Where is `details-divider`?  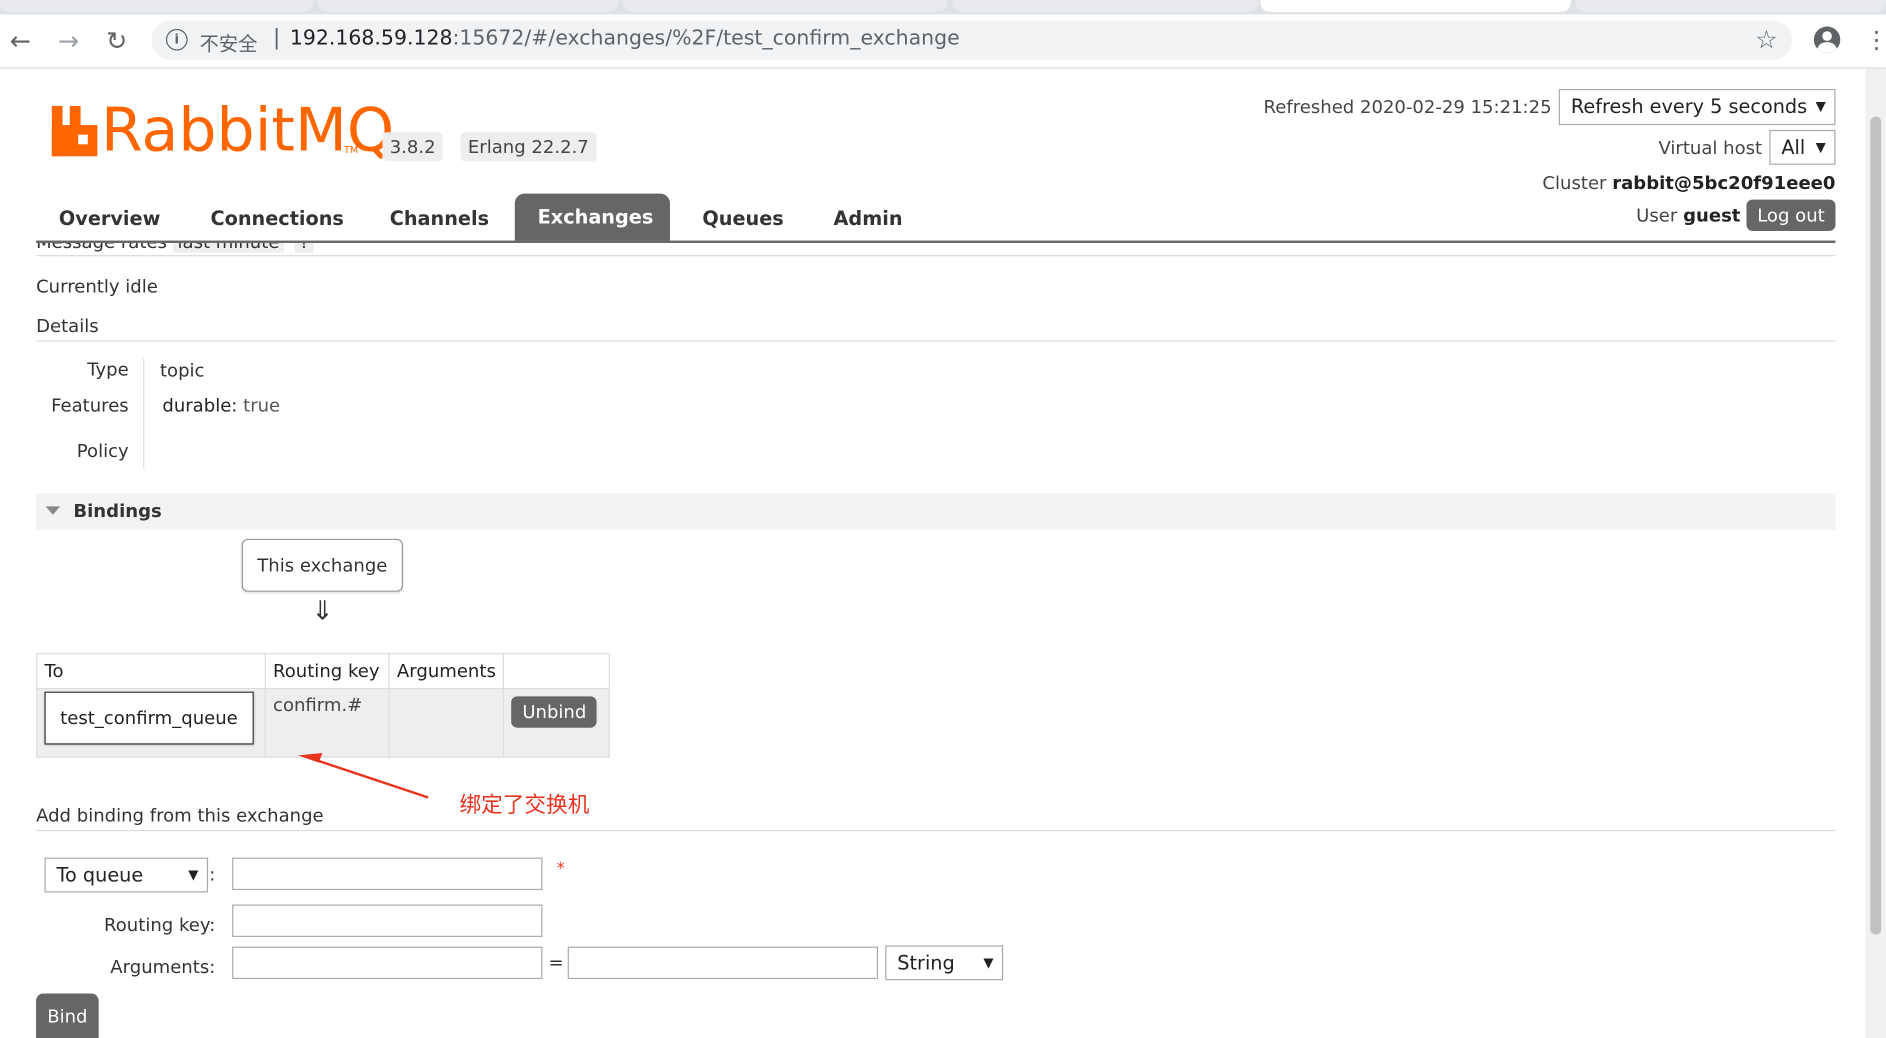
details-divider is located at coordinates (144, 414).